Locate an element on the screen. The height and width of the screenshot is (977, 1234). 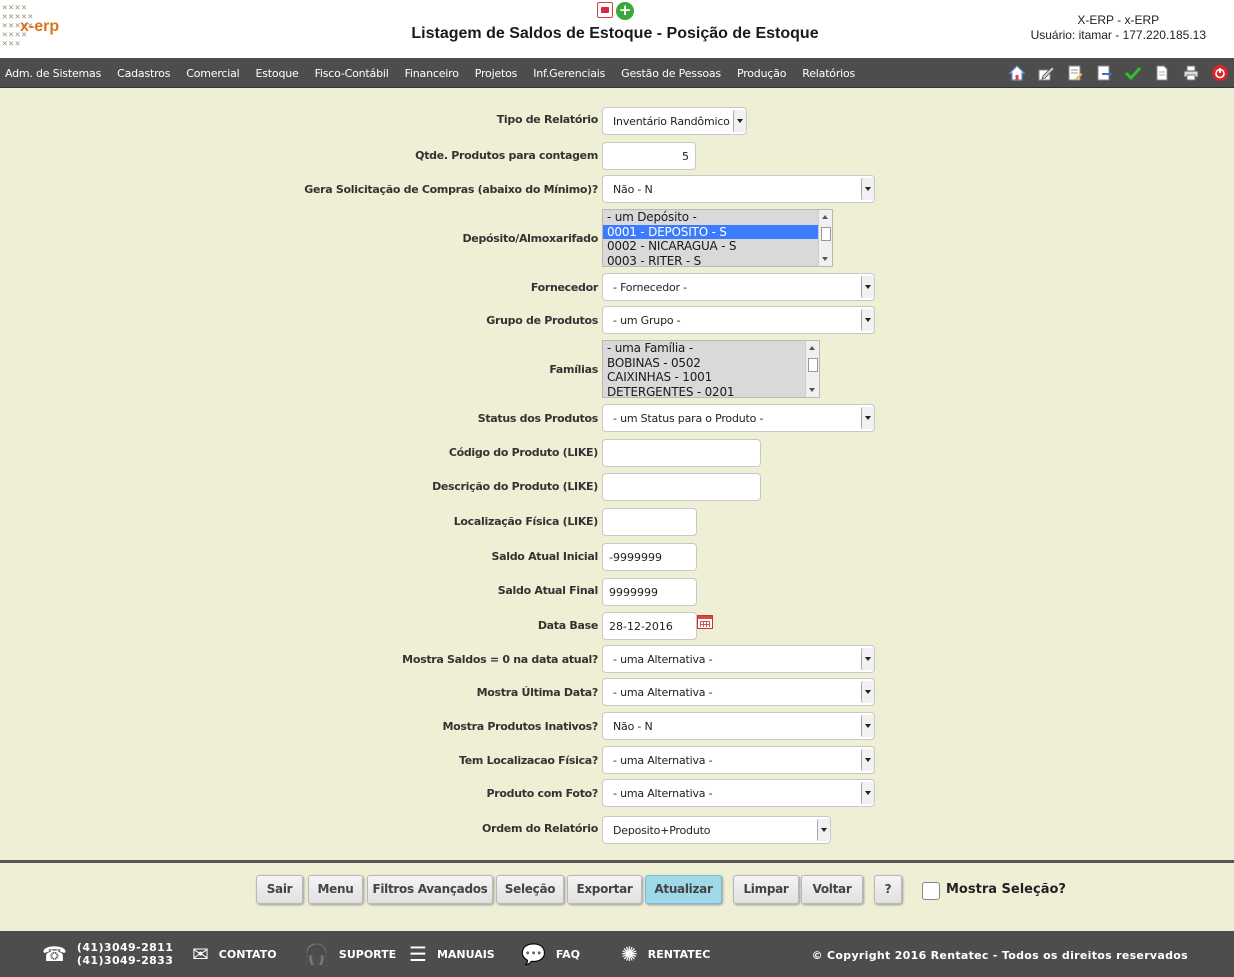
menu-producao: Produção is located at coordinates (761, 73).